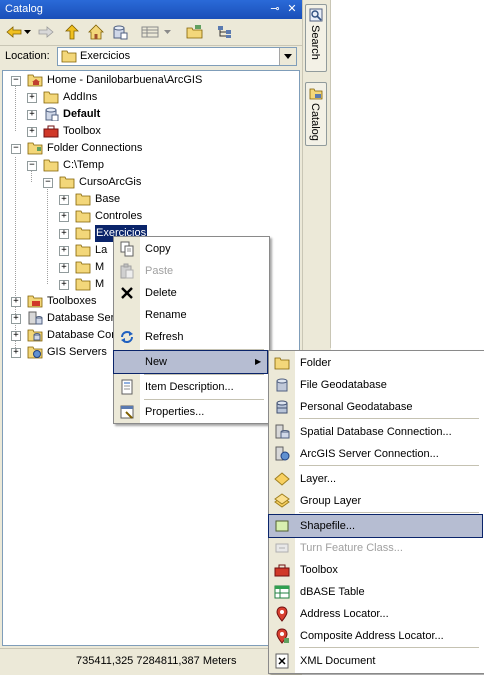 The width and height of the screenshot is (484, 675). I want to click on menu-item-label: Paste, so click(159, 271).